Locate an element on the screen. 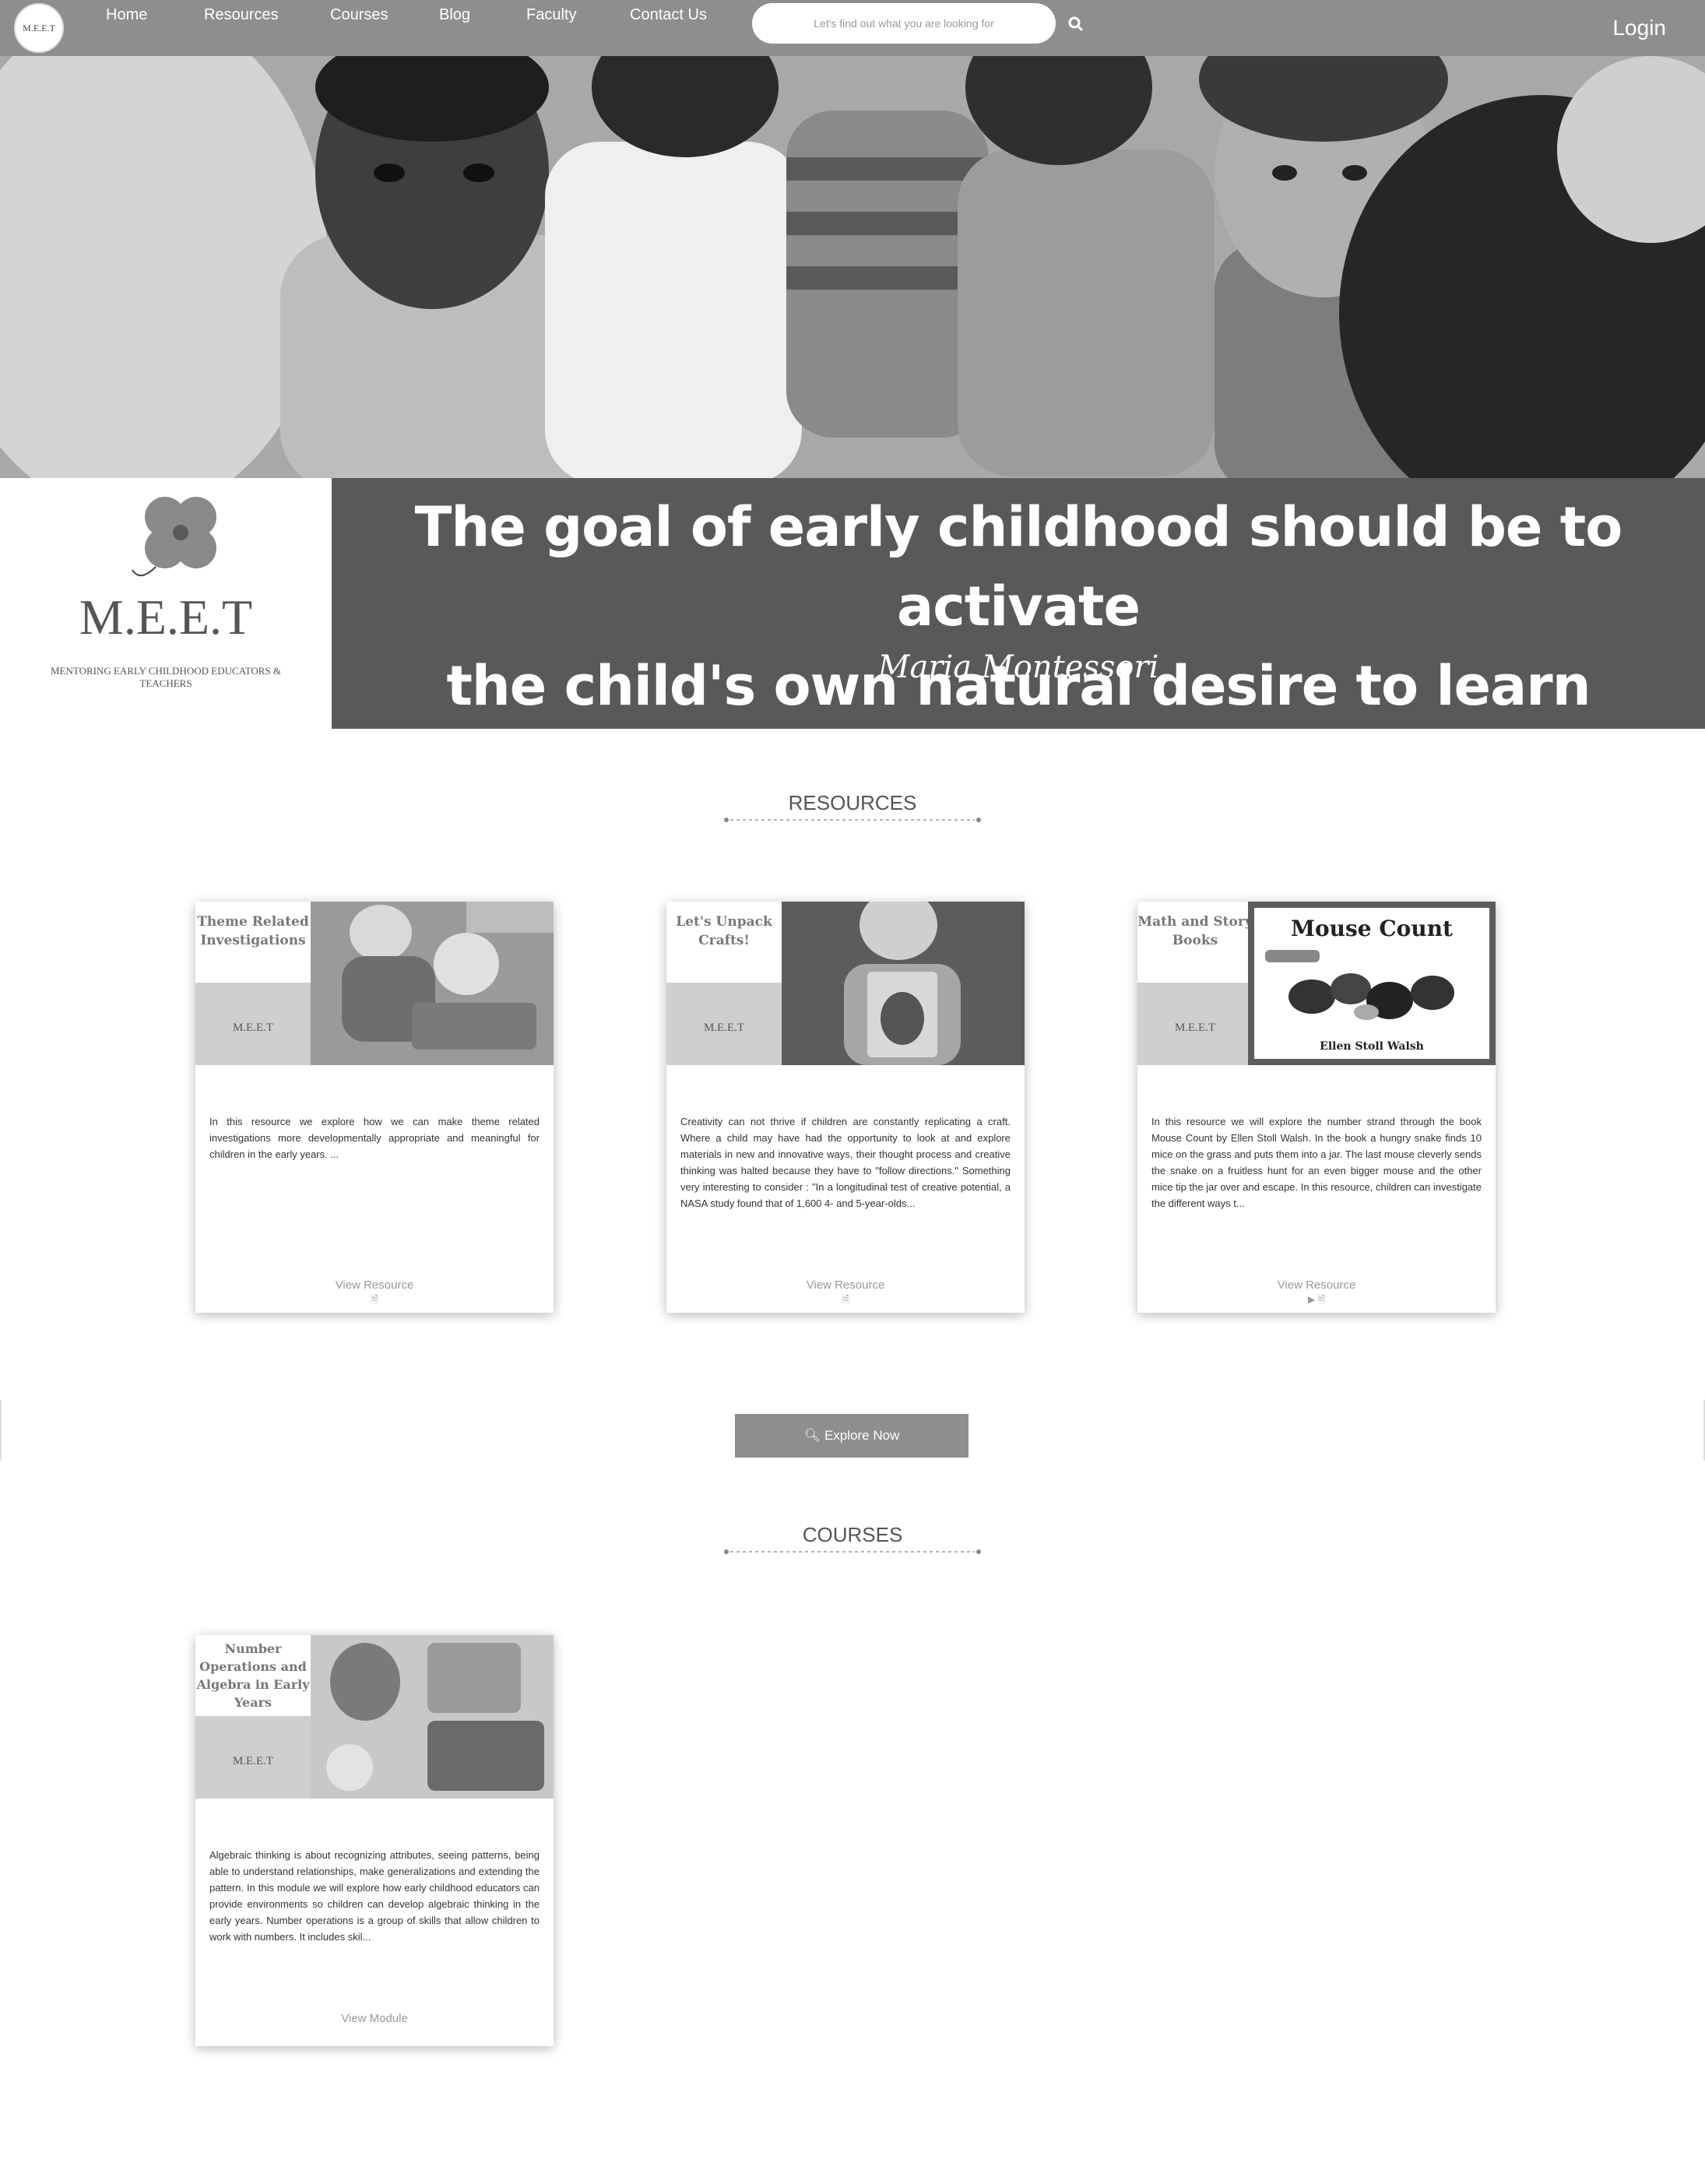  quote-author: Maria Montessori is located at coordinates (1018, 667).